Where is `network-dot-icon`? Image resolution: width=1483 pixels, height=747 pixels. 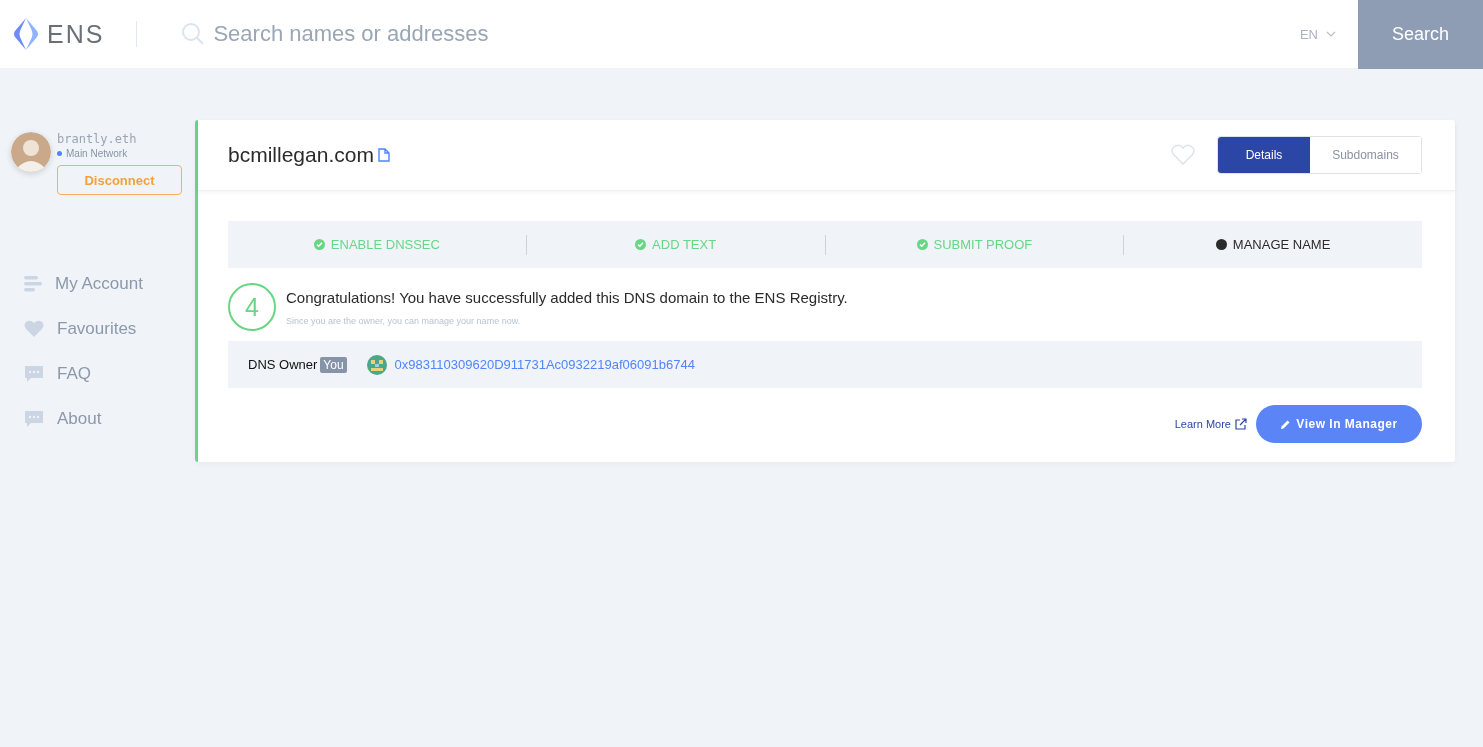 network-dot-icon is located at coordinates (59, 153).